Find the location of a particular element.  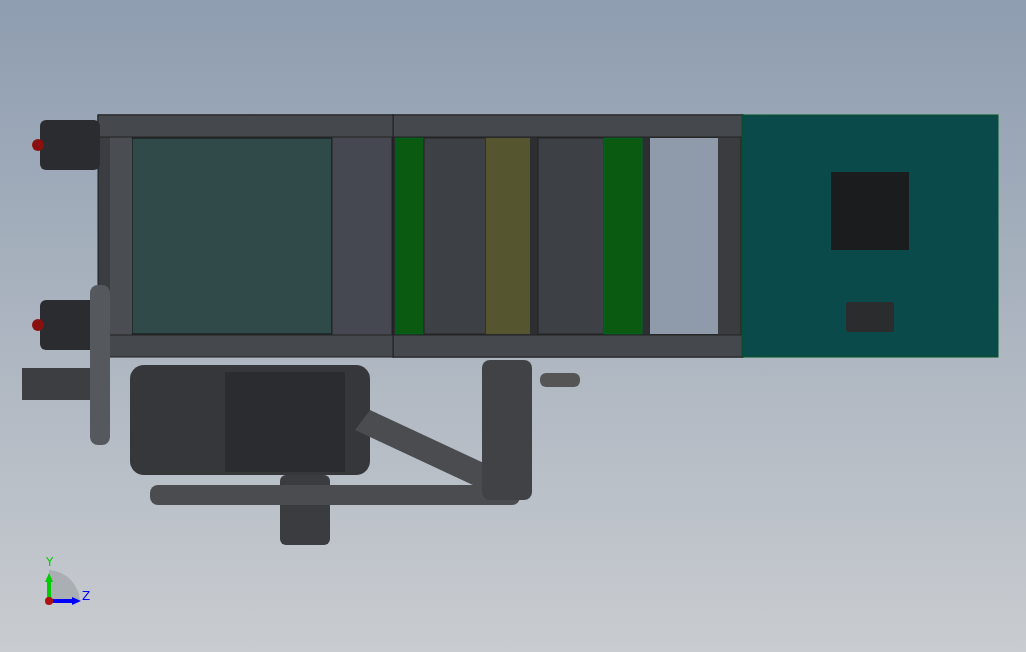

triad-shade is located at coordinates (64, 585).